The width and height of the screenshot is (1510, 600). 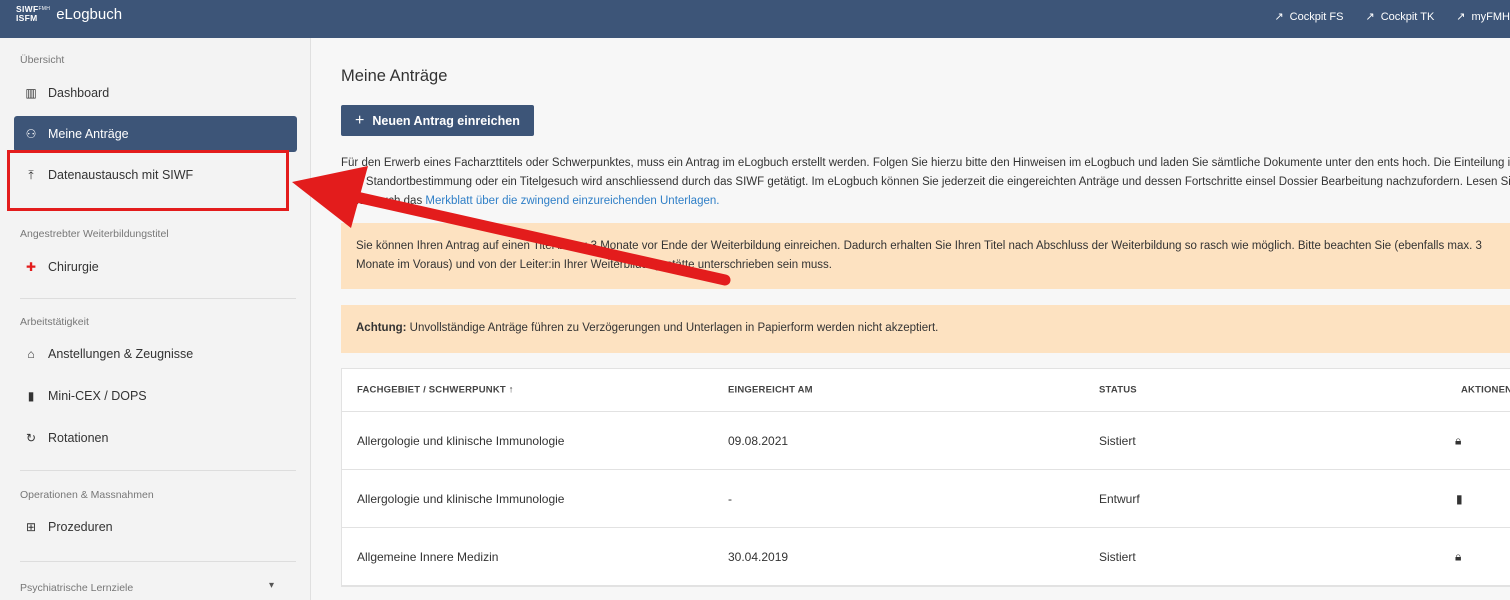 What do you see at coordinates (155, 527) in the screenshot?
I see `sidebar-item-prozeduren: ⊞ Prozeduren` at bounding box center [155, 527].